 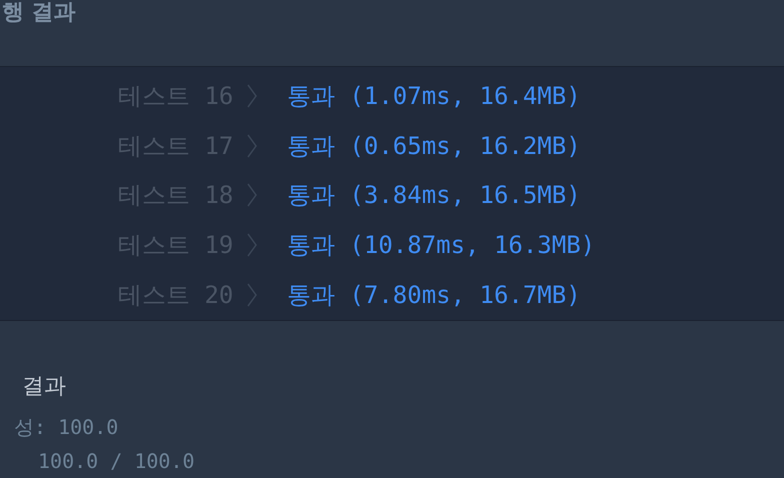 I want to click on score-line: 성: 100.0, so click(x=66, y=427).